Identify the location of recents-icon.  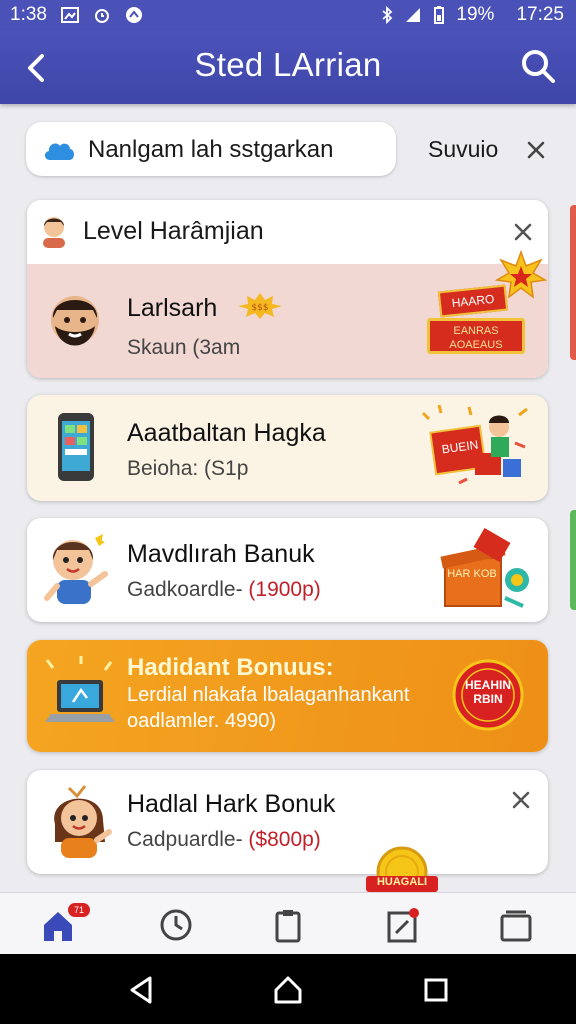
(436, 990).